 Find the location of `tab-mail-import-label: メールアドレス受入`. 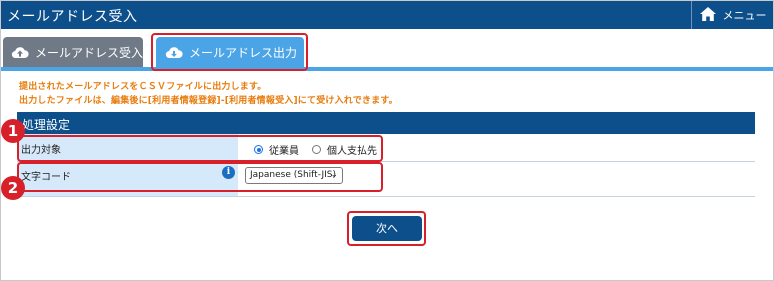

tab-mail-import-label: メールアドレス受入 is located at coordinates (89, 52).